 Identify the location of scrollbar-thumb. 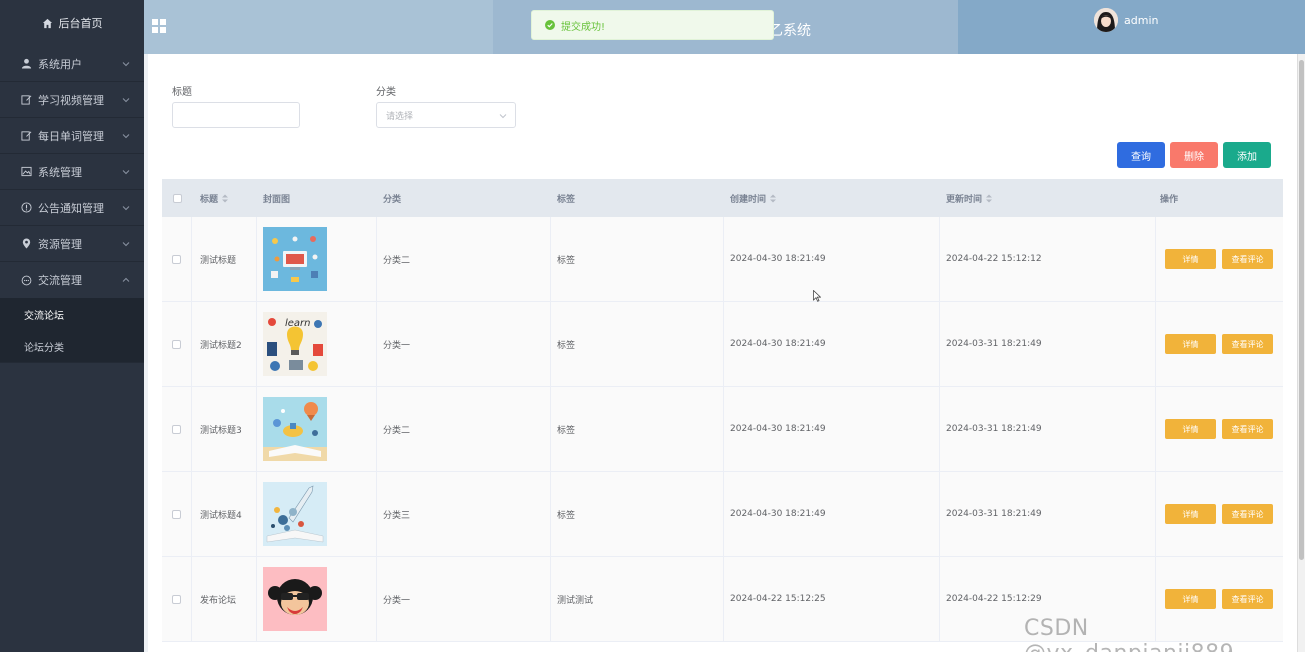
(1301, 310).